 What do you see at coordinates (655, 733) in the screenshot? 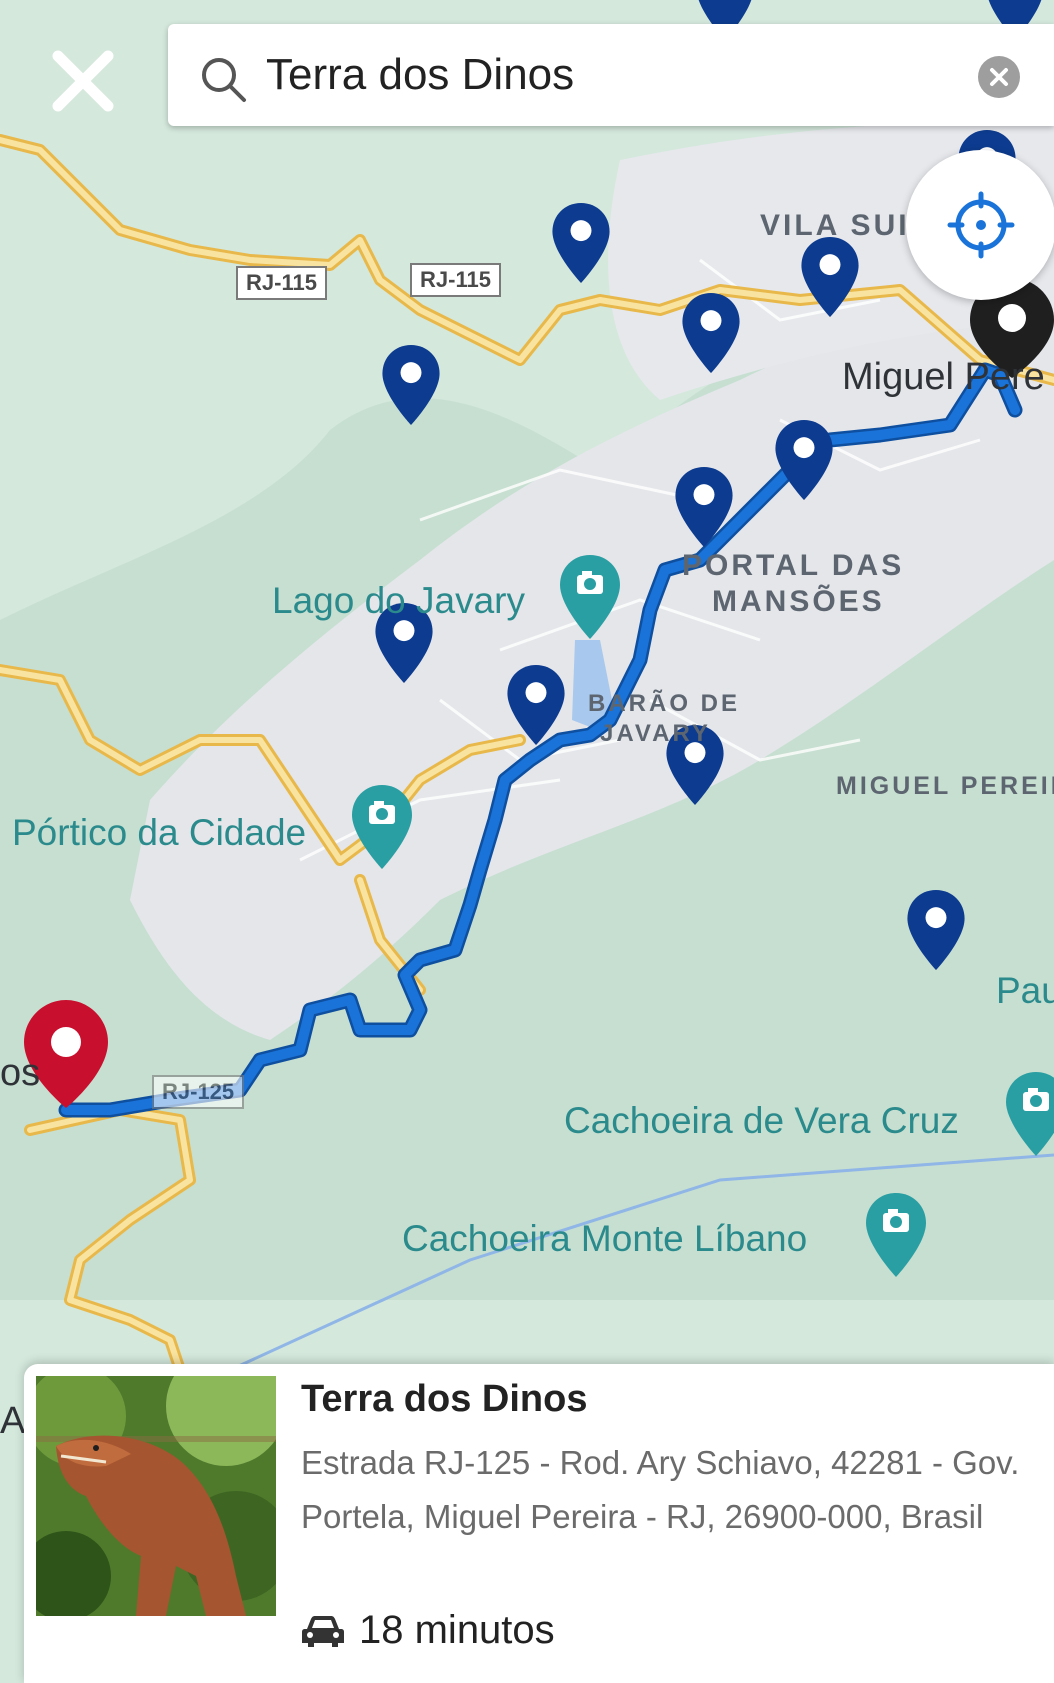
I see `area-label-barao-line2: JAVARY` at bounding box center [655, 733].